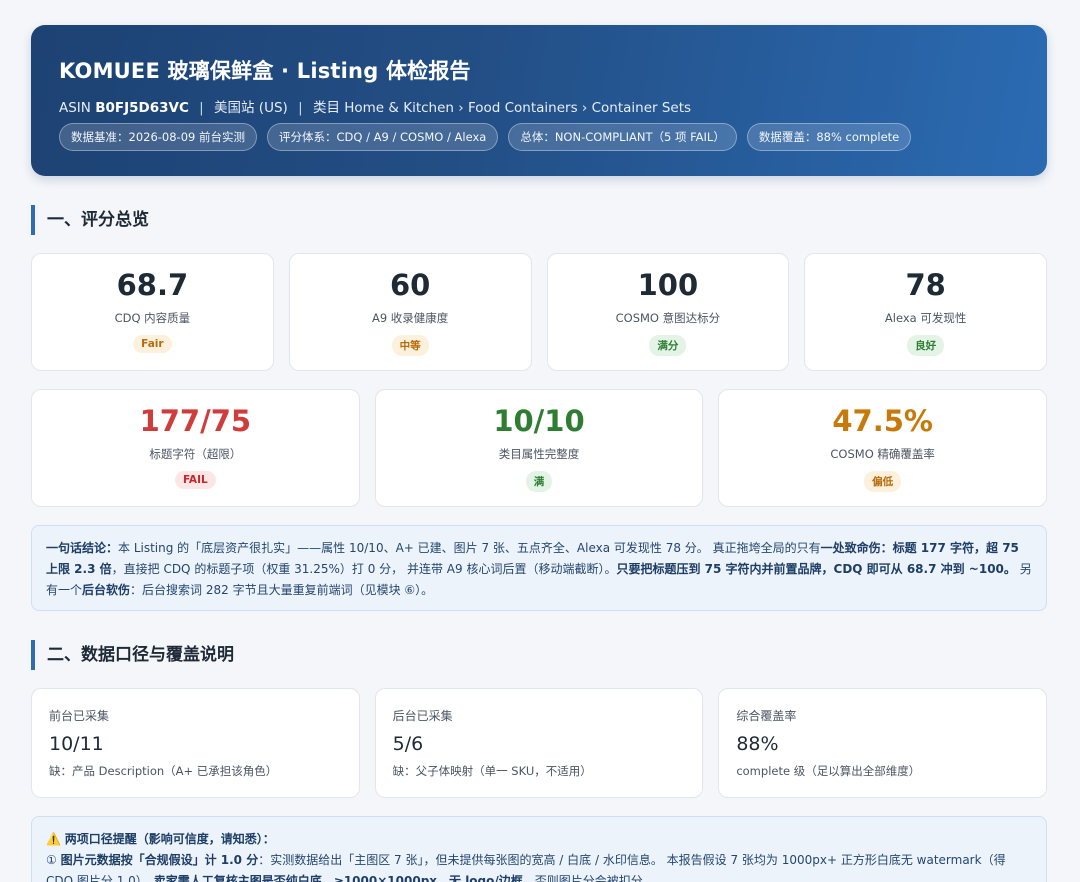 Image resolution: width=1080 pixels, height=882 pixels. What do you see at coordinates (492, 771) in the screenshot?
I see `coverage-note: 缺：父子体映射（单一 SKU，不适用）` at bounding box center [492, 771].